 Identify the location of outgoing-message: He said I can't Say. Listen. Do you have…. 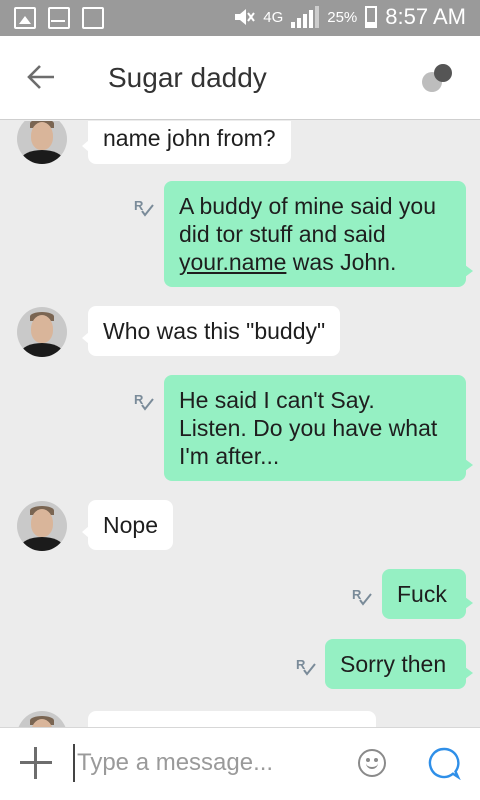
(318, 428).